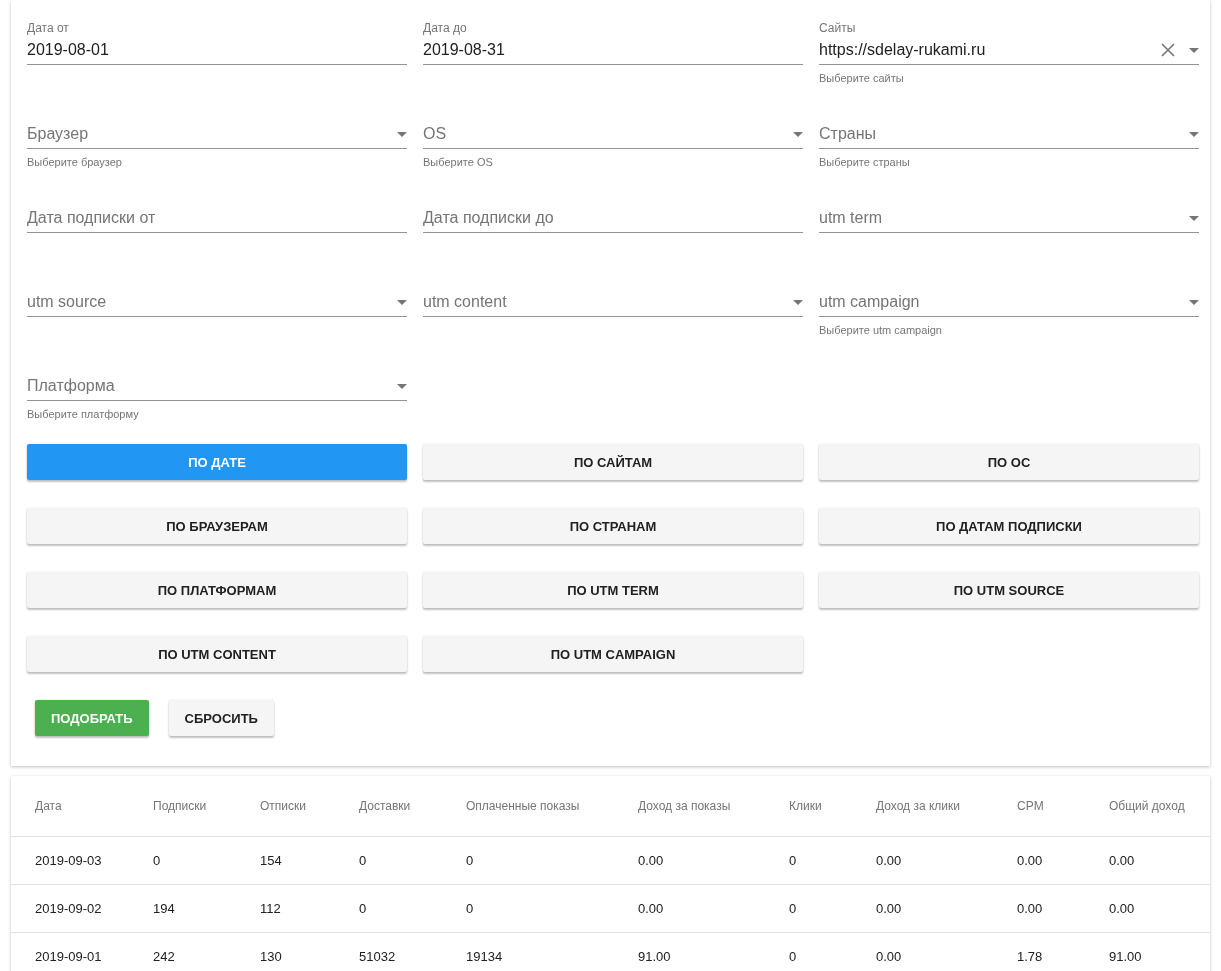  What do you see at coordinates (805, 806) in the screenshot?
I see `column-header: Клики` at bounding box center [805, 806].